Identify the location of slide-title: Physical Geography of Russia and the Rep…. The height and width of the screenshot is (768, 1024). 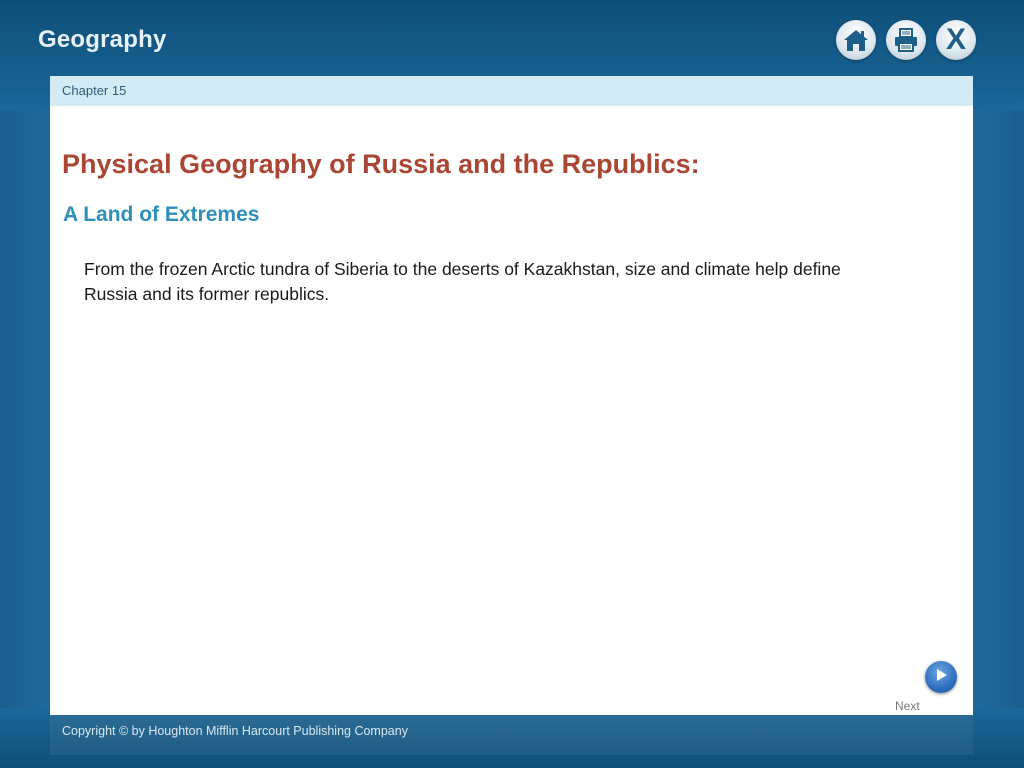
(381, 164).